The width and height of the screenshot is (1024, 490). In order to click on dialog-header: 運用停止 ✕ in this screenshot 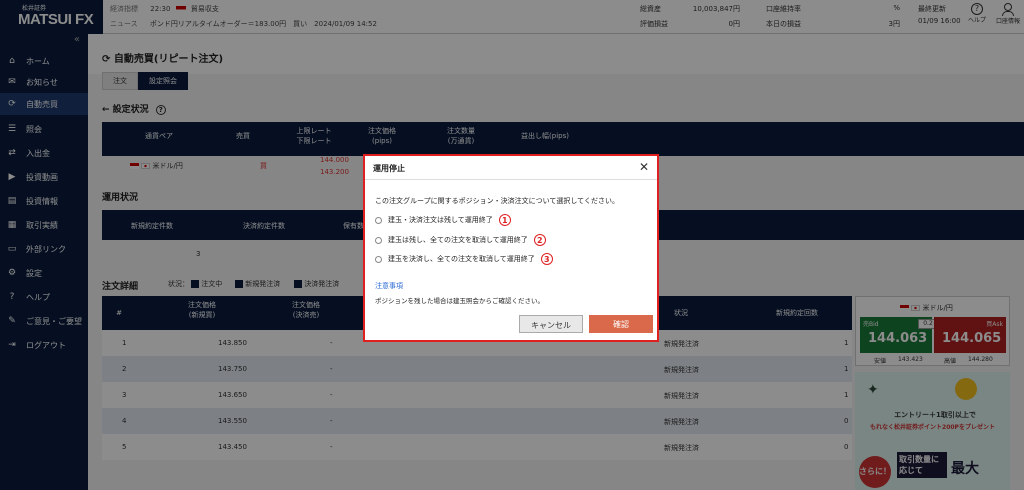, I will do `click(511, 168)`.